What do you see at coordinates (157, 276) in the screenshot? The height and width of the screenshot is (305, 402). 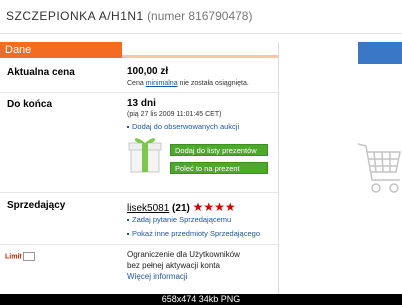 I see `more-info-link: Więcej informacji` at bounding box center [157, 276].